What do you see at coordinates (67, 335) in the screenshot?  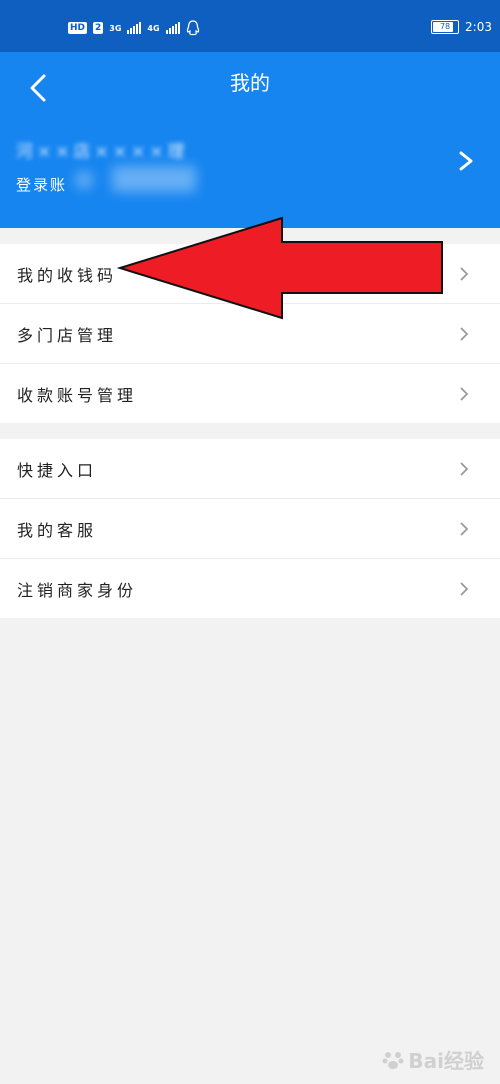 I see `menu-item-label: 多门店管理` at bounding box center [67, 335].